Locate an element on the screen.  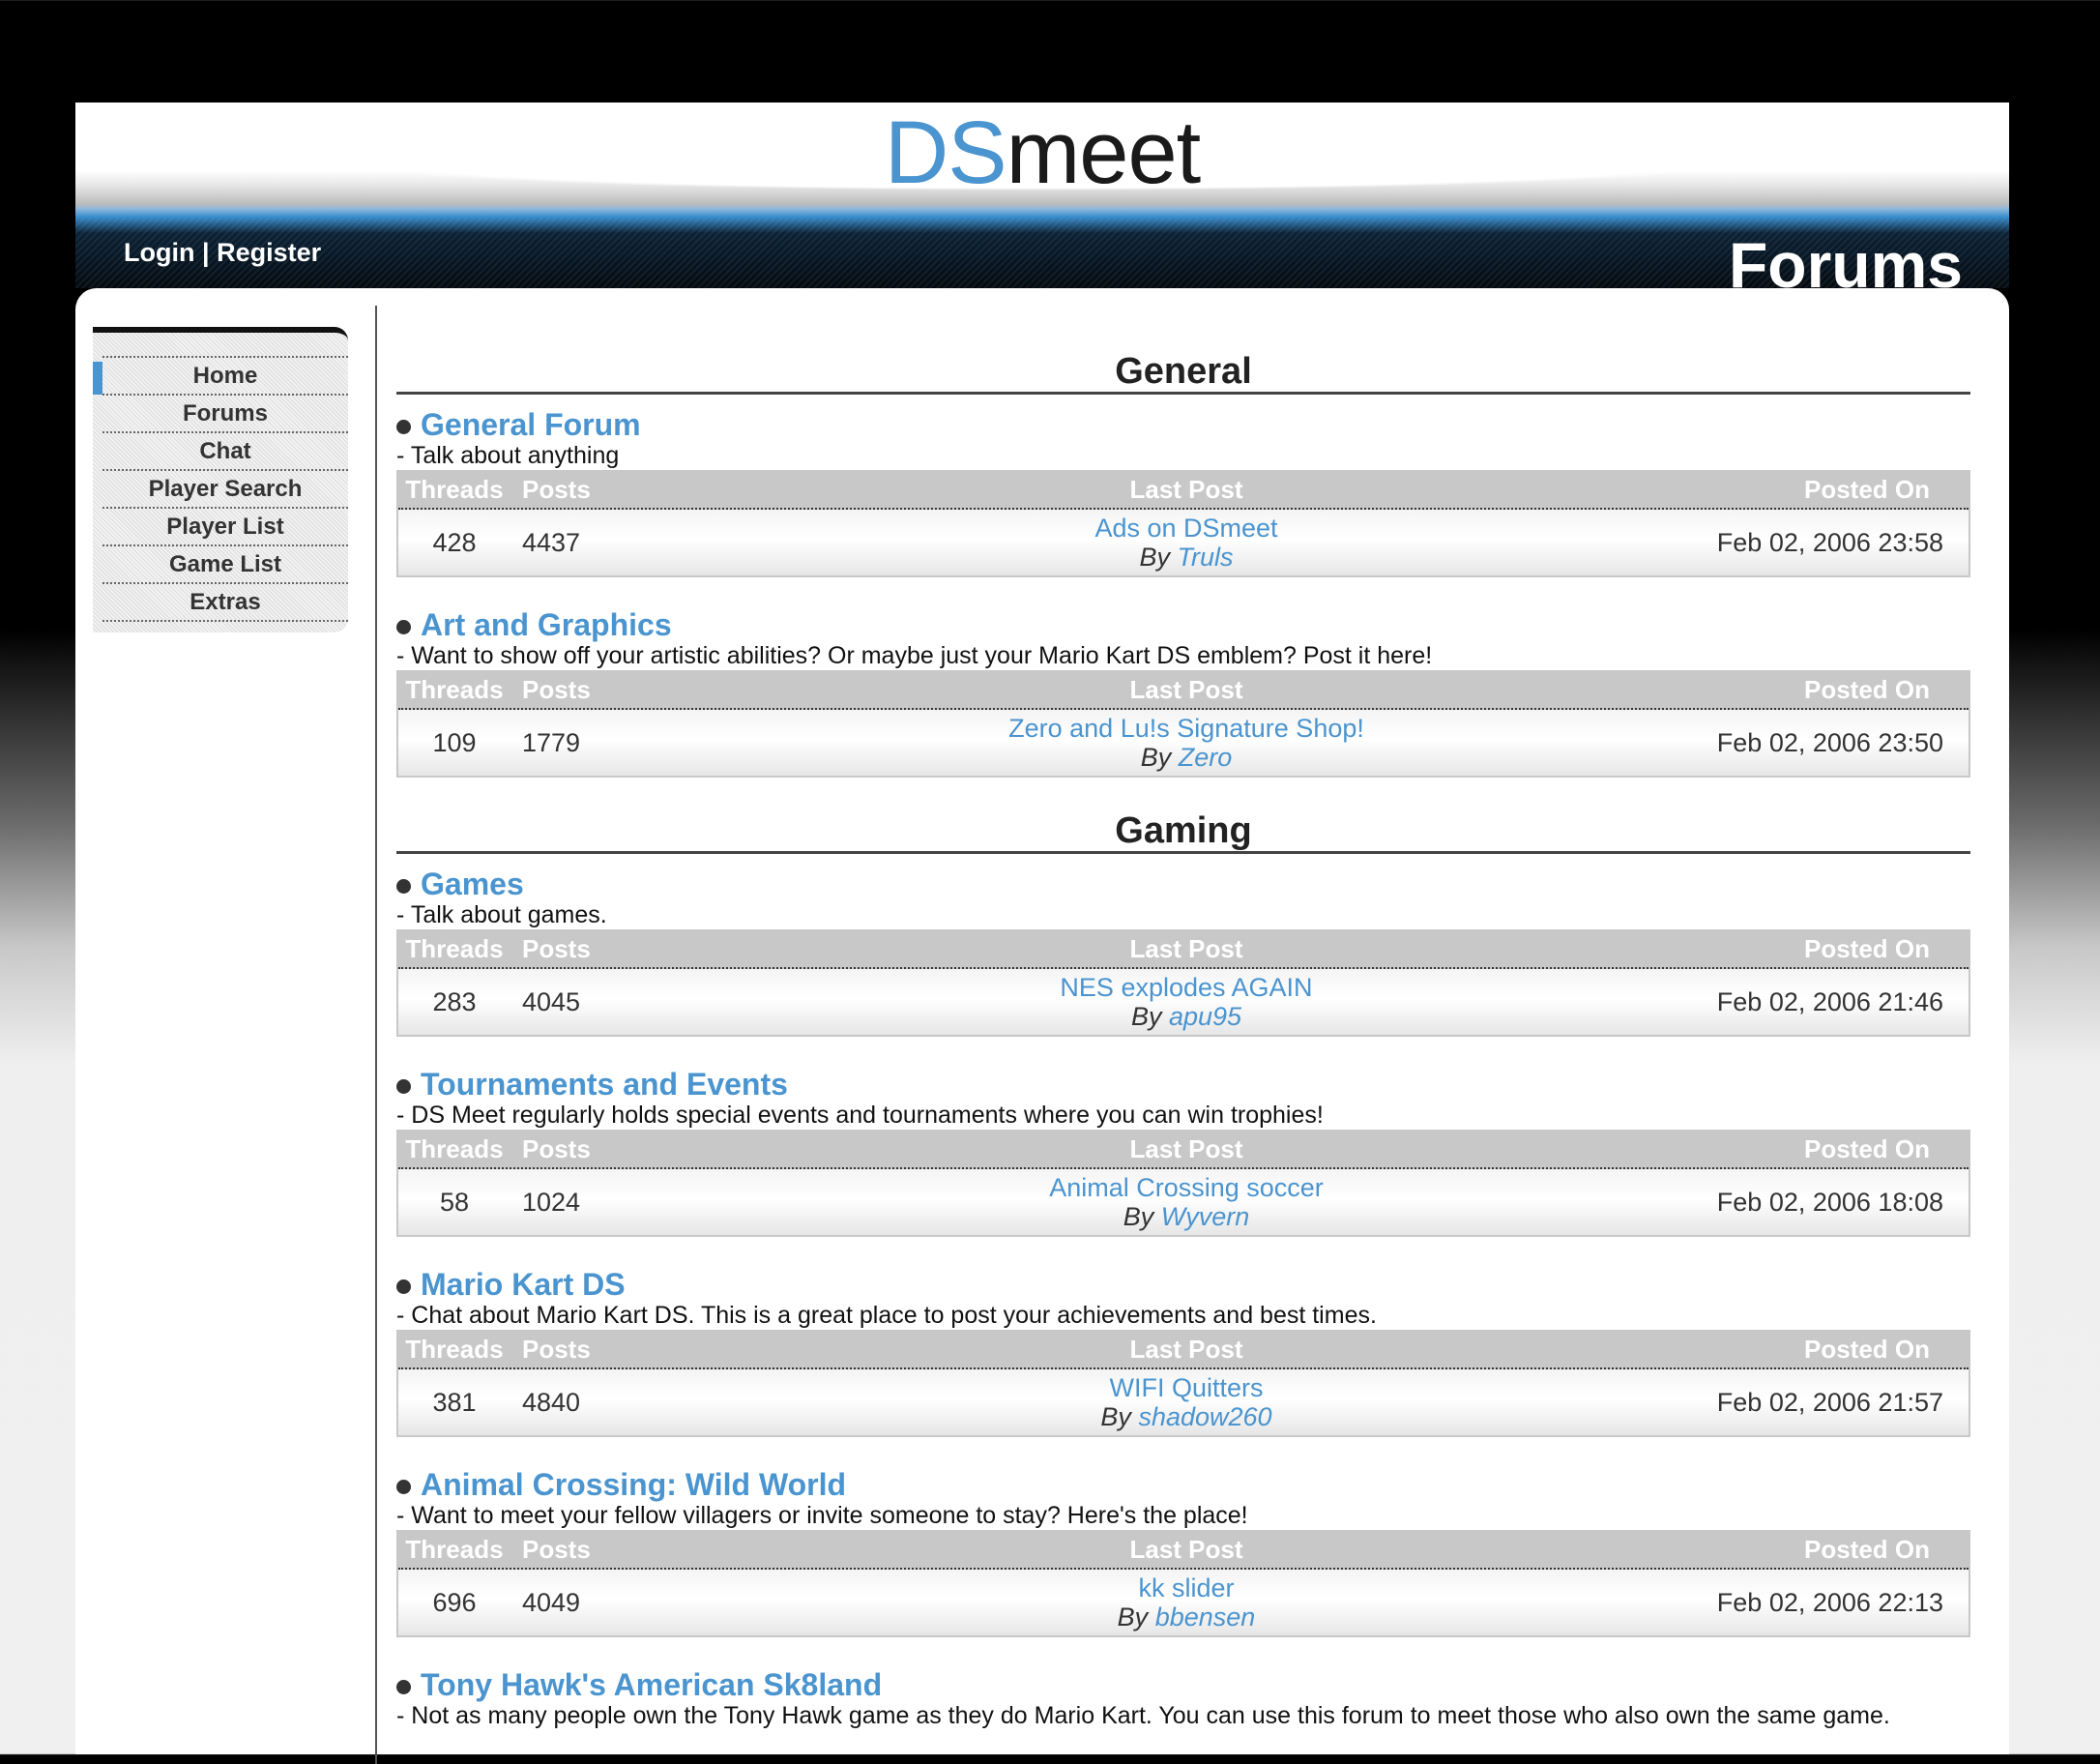
post-count: 4045 is located at coordinates (551, 1001).